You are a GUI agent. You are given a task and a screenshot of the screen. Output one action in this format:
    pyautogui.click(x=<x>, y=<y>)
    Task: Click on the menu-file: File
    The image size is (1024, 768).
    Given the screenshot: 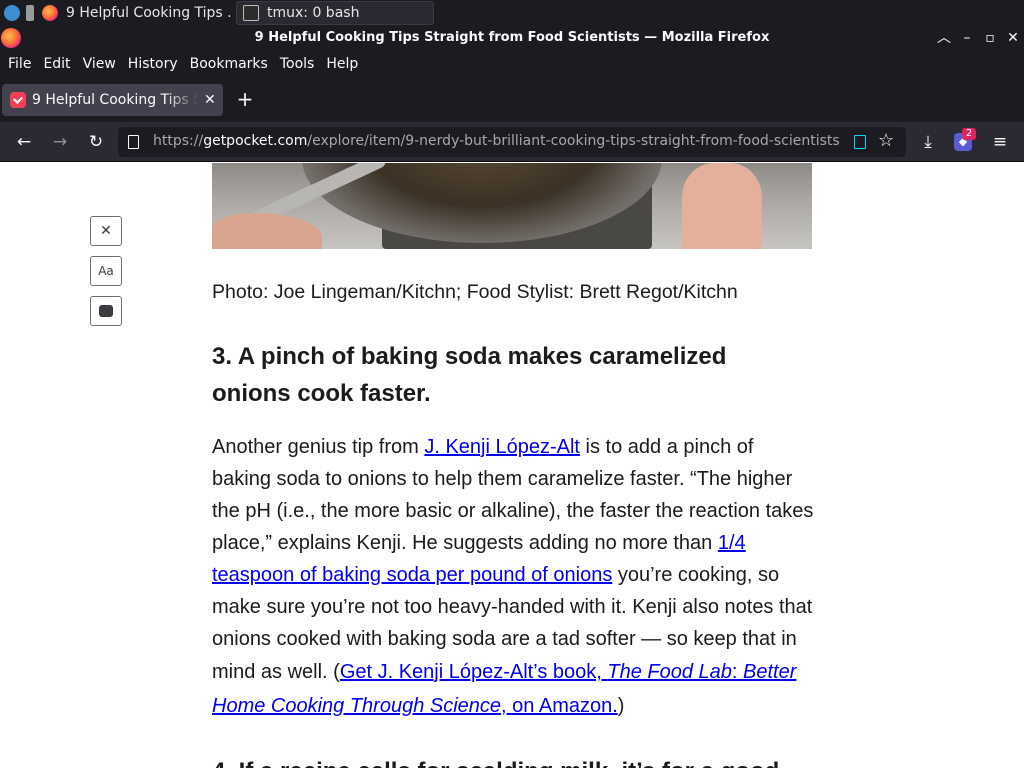 What is the action you would take?
    pyautogui.click(x=19, y=64)
    